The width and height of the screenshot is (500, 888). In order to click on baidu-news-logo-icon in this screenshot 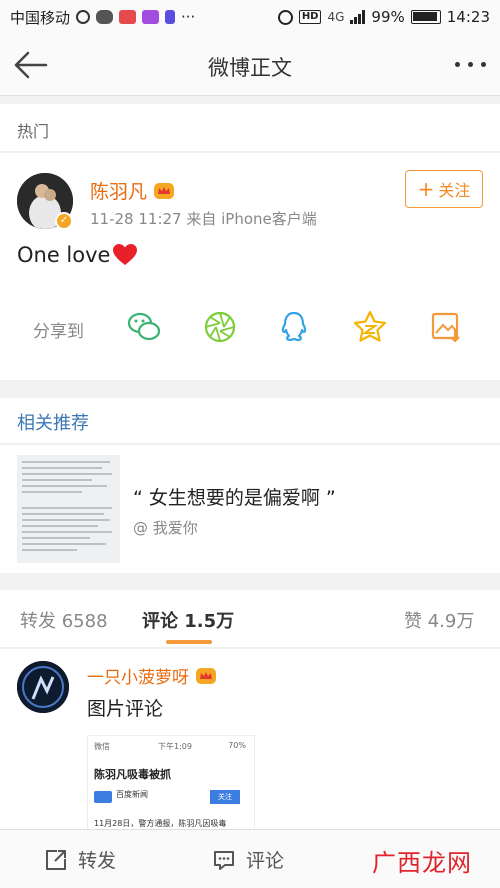, I will do `click(103, 797)`.